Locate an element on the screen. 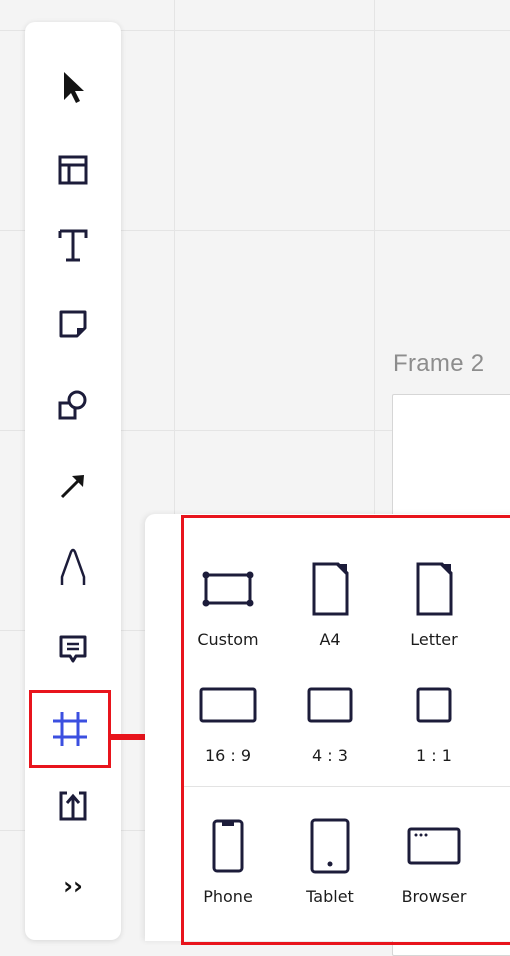  upload-tool-button is located at coordinates (73, 806).